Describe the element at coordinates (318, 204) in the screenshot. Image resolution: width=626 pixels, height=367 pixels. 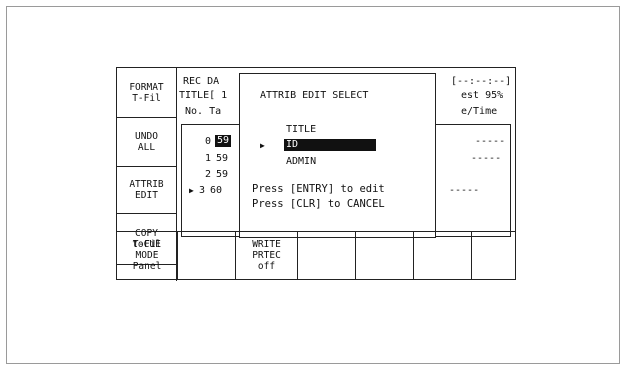
I see `cancel-hint: Press [CLR] to CANCEL` at that location.